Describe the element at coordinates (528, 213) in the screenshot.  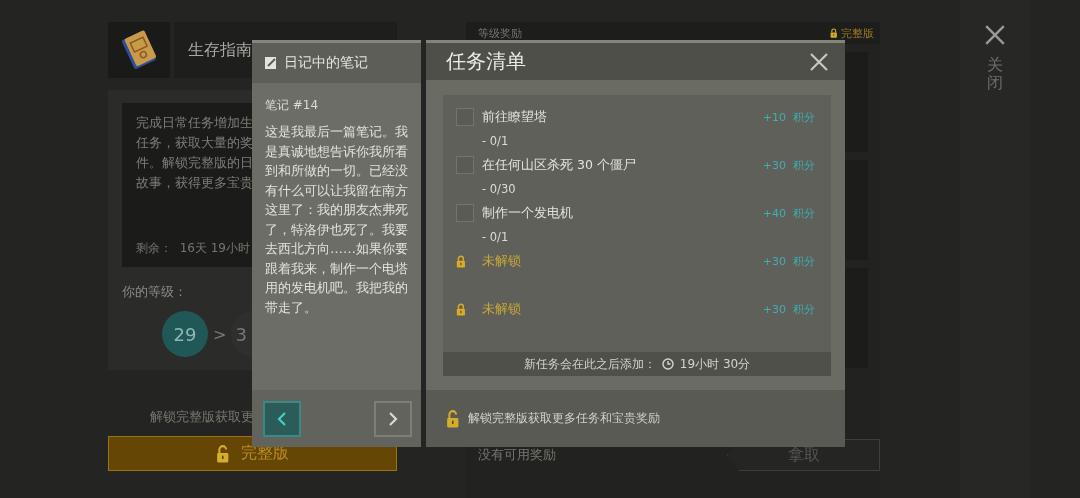
I see `task-name: 制作一个发电机` at that location.